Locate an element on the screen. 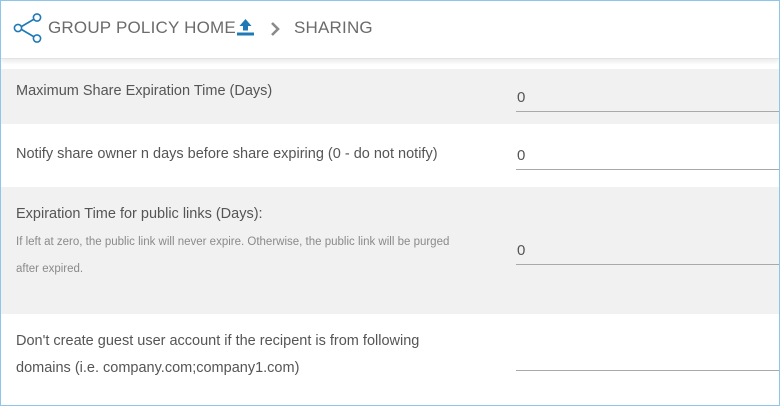 This screenshot has width=780, height=406. public-link-expiration-input is located at coordinates (647, 251).